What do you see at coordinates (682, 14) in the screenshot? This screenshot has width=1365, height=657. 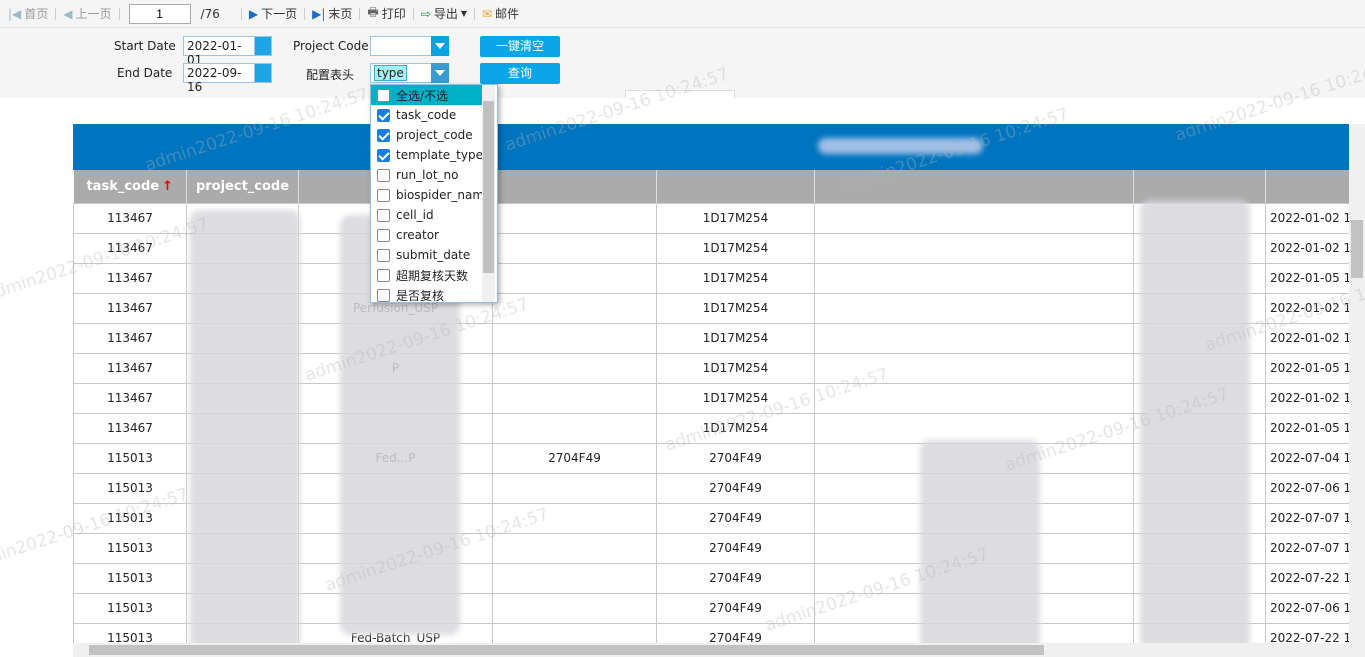 I see `pager-toolbar: |◀首页 ◀上一页 /76 ▶下一页 ▶|末页 🖶打印 ⇨导出▼ ✉邮件` at bounding box center [682, 14].